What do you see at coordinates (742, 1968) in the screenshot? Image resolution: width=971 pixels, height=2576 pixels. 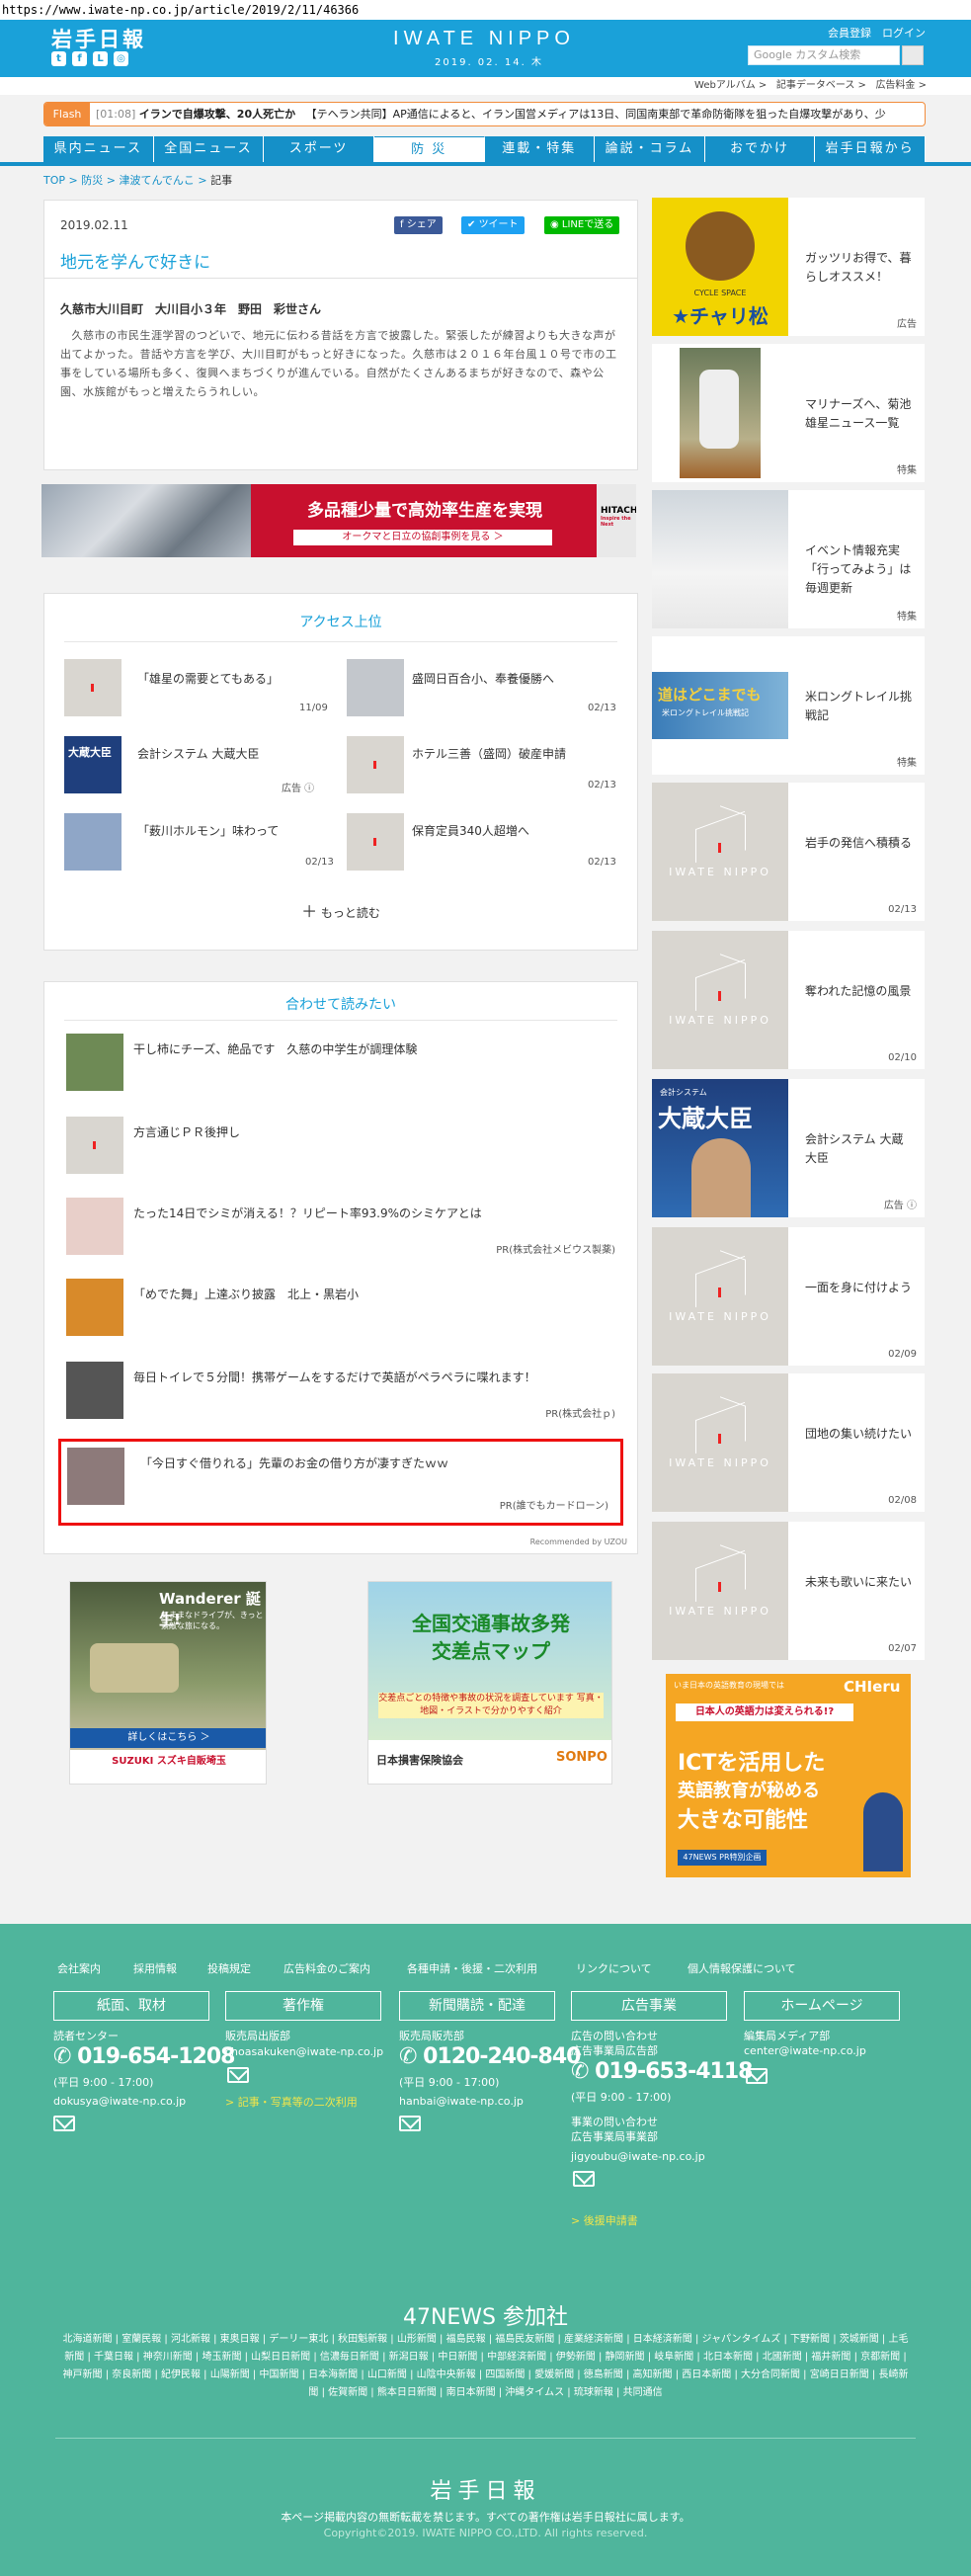 I see `footer-link-privacy: 個人情報保護について` at bounding box center [742, 1968].